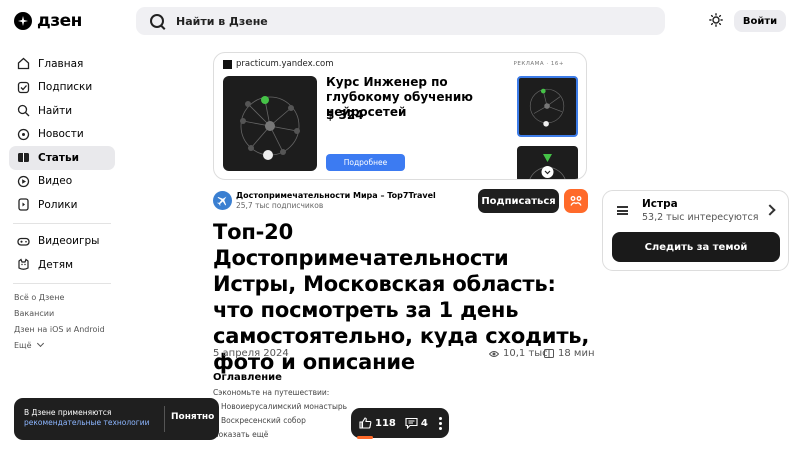 The width and height of the screenshot is (800, 449). What do you see at coordinates (59, 332) in the screenshot?
I see `link-apps: Дзен на iOS и Android` at bounding box center [59, 332].